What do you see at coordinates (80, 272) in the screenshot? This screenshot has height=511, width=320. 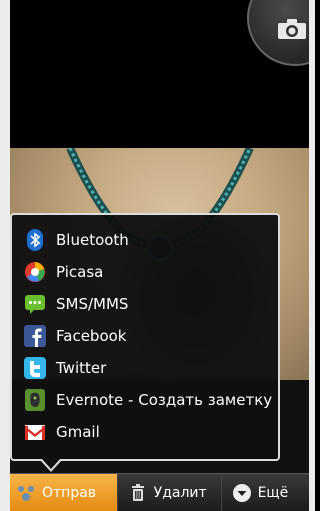 I see `menu-item-label: Picasa` at bounding box center [80, 272].